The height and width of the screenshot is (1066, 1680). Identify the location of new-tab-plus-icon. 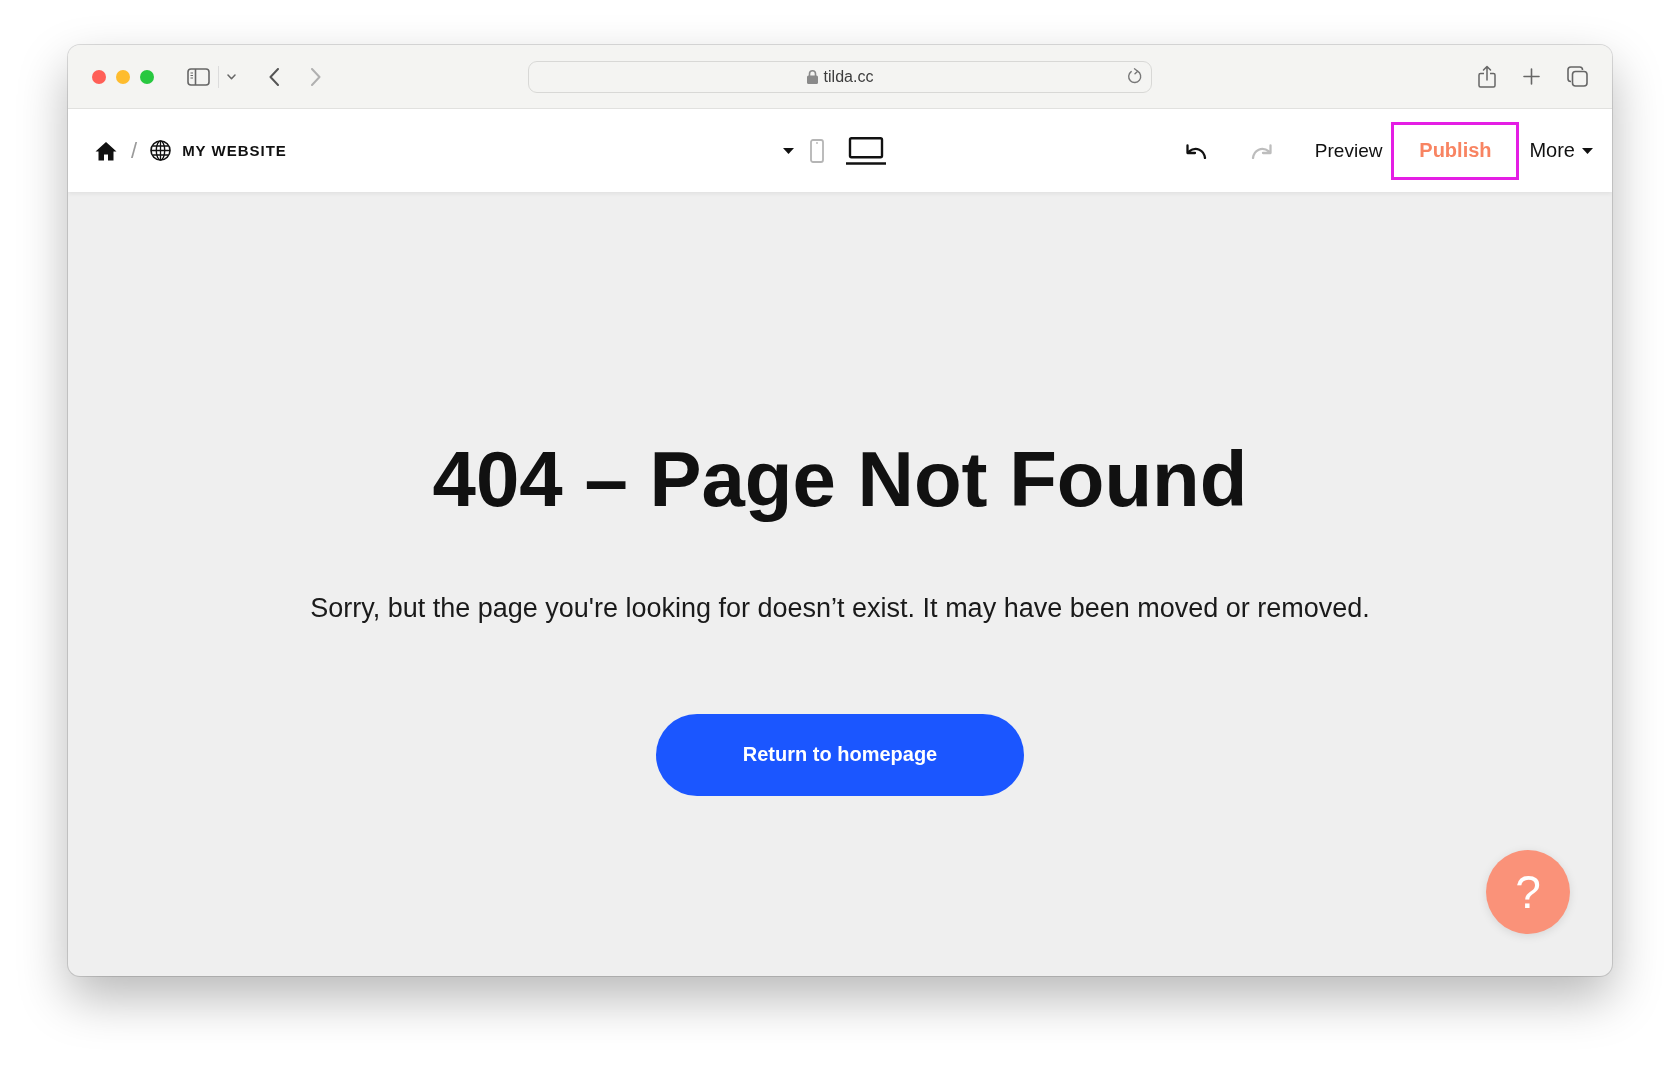
(1531, 76).